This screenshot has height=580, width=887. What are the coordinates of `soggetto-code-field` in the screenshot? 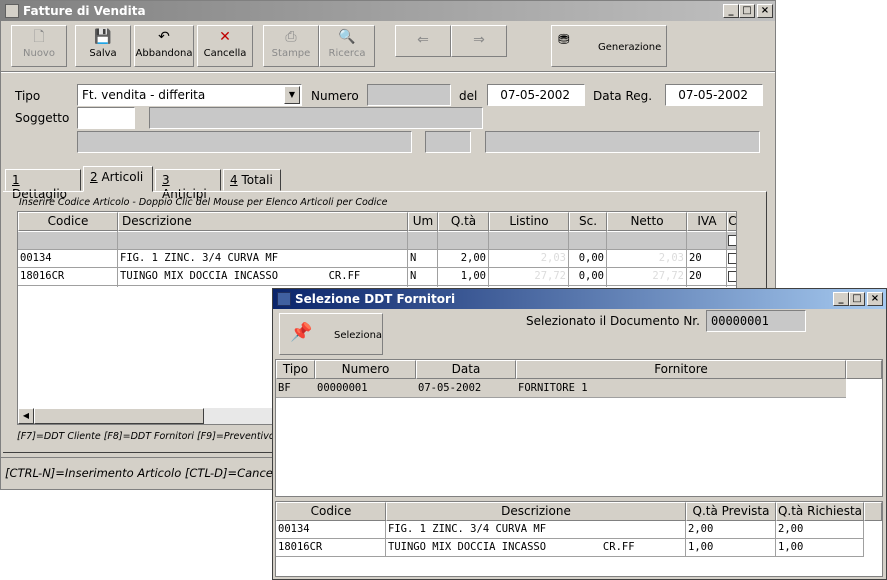 It's located at (106, 118).